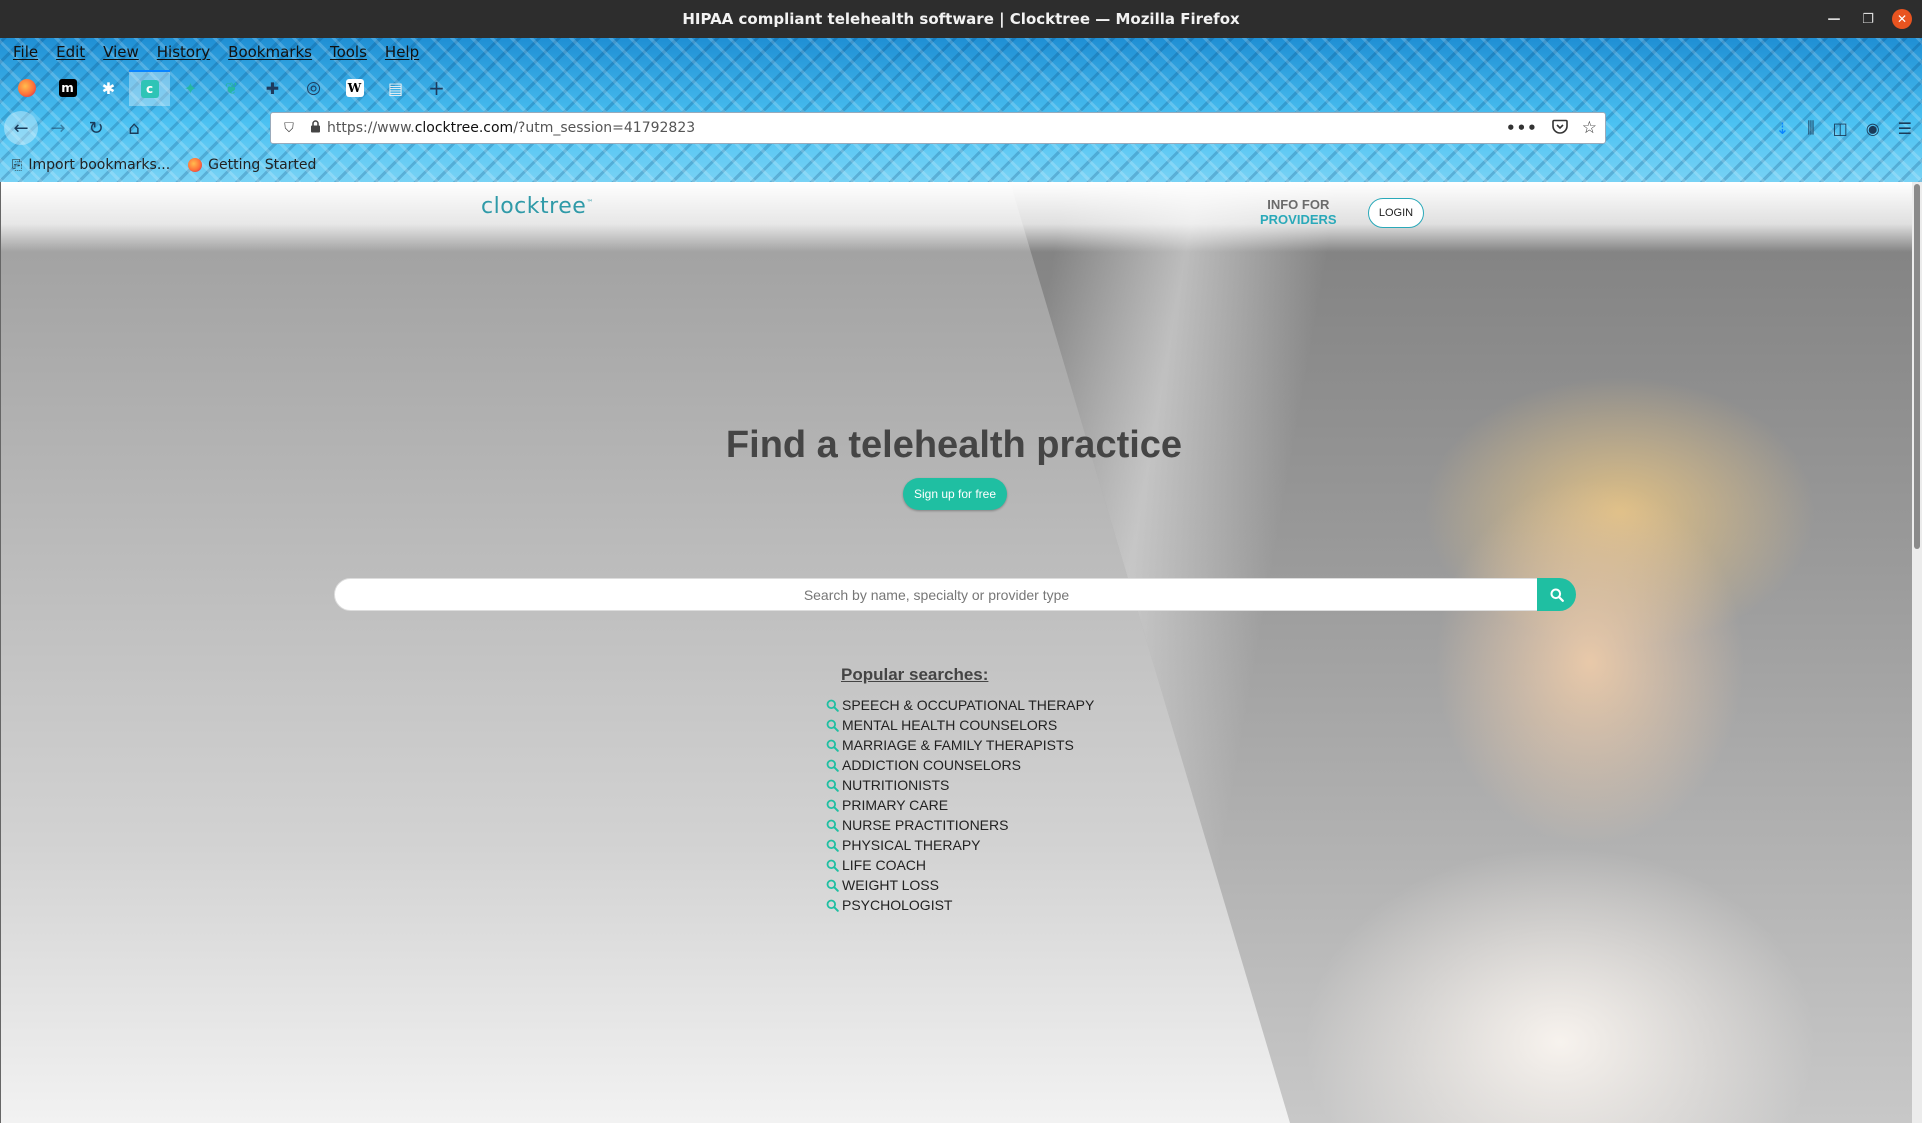  I want to click on menu-edit: Edit, so click(70, 52).